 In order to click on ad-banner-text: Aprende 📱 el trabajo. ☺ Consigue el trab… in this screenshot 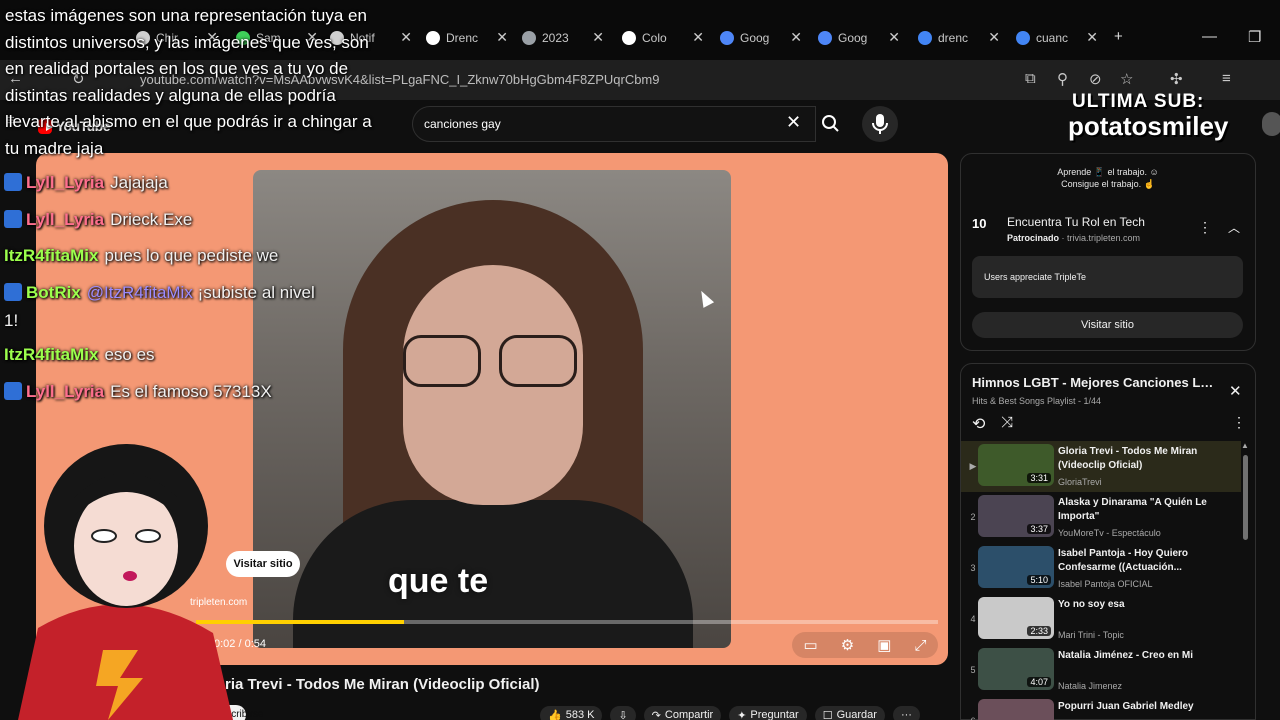, I will do `click(1108, 178)`.